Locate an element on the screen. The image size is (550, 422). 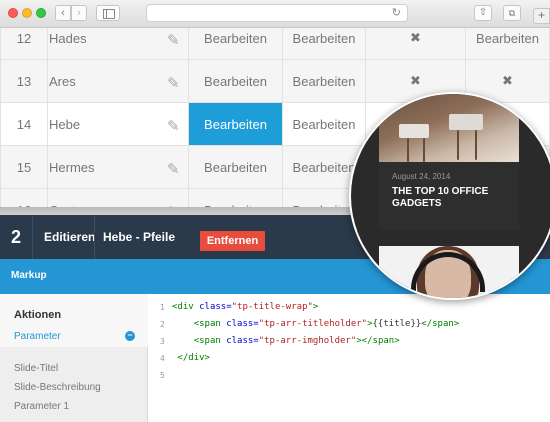
tabs-overview-icon: ⧉ is located at coordinates (512, 13).